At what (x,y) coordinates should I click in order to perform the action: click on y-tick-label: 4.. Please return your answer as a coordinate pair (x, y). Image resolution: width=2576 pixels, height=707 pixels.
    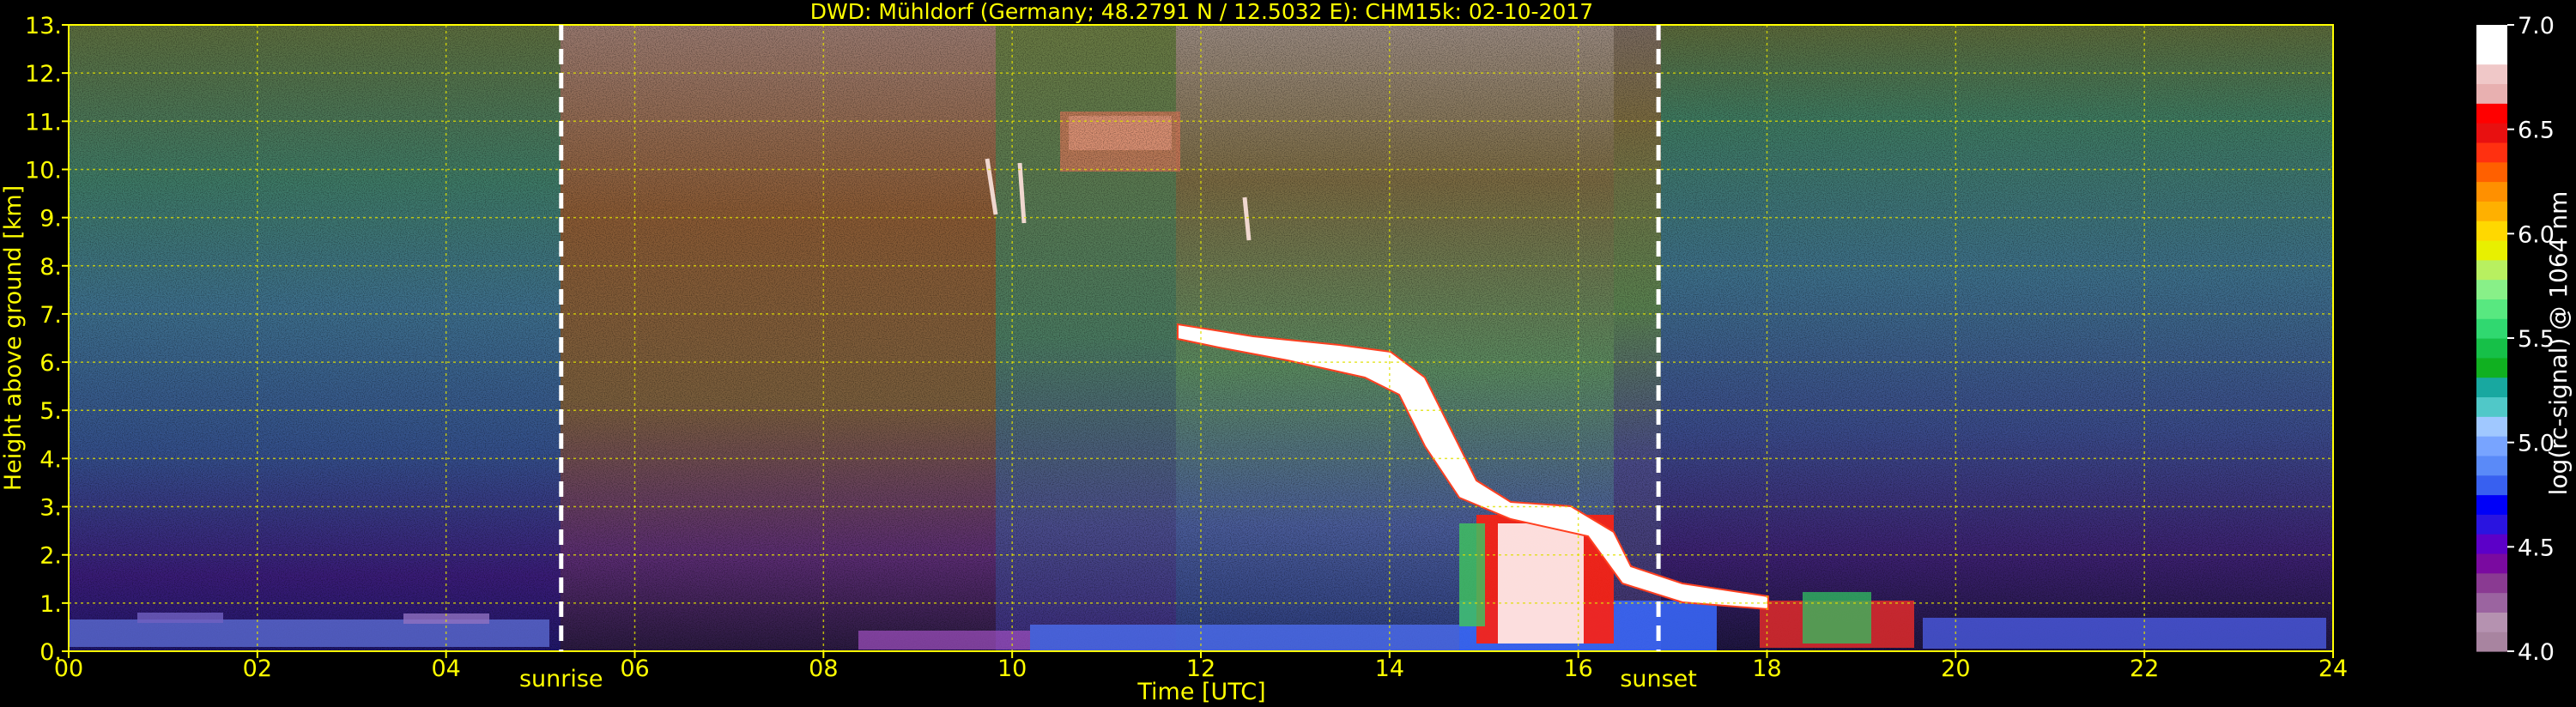
    Looking at the image, I should click on (50, 460).